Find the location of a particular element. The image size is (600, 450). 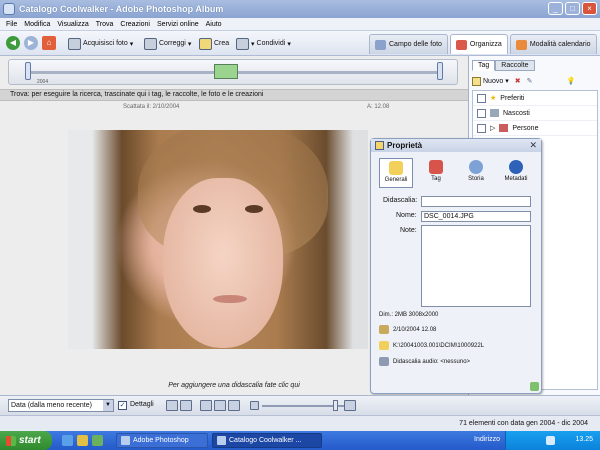

tab-generali: Generali is located at coordinates (396, 173).